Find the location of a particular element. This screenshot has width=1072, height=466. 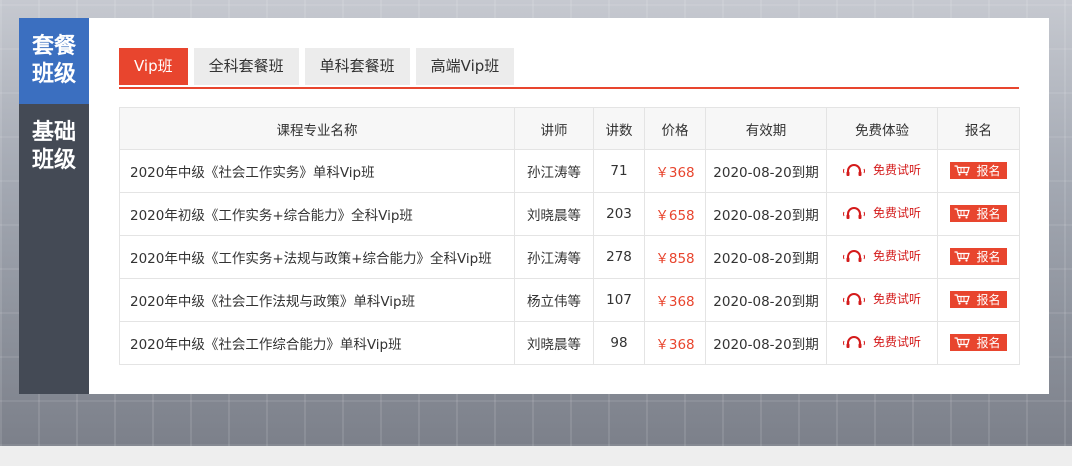

teacher-name: 孙江涛等 is located at coordinates (554, 259).